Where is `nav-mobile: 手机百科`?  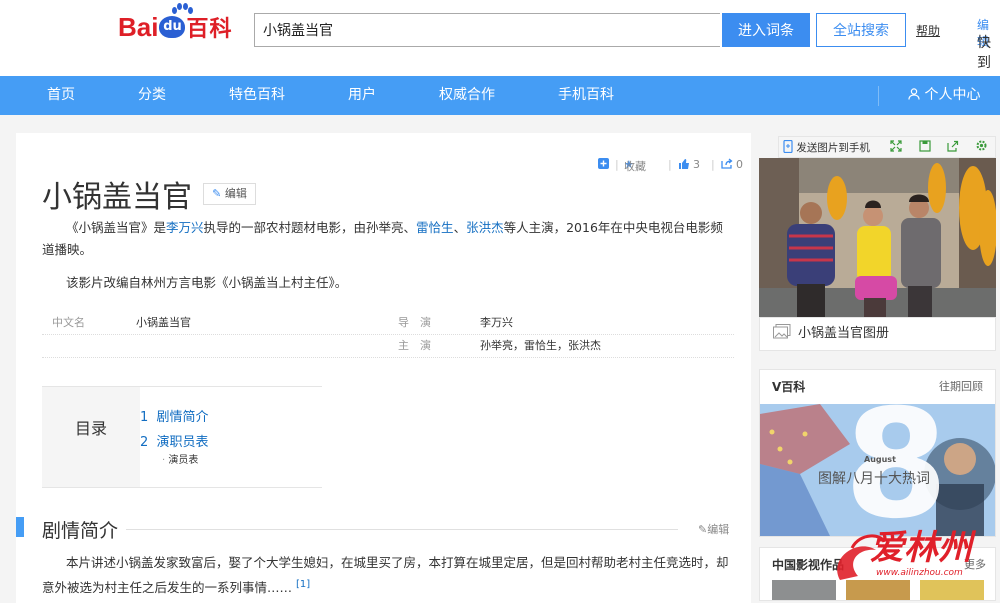
nav-mobile: 手机百科 is located at coordinates (586, 95).